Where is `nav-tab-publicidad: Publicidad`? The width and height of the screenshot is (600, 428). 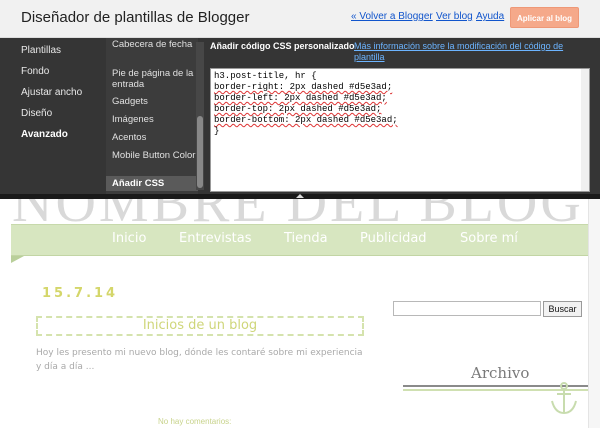
nav-tab-publicidad: Publicidad is located at coordinates (393, 238).